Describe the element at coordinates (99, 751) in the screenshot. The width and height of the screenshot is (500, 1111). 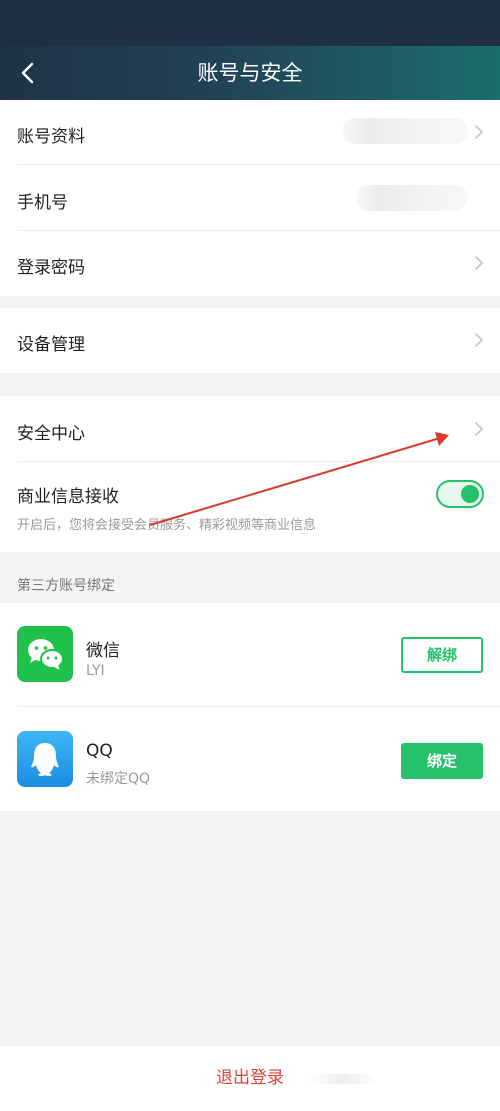
I see `qq-name: QQ` at that location.